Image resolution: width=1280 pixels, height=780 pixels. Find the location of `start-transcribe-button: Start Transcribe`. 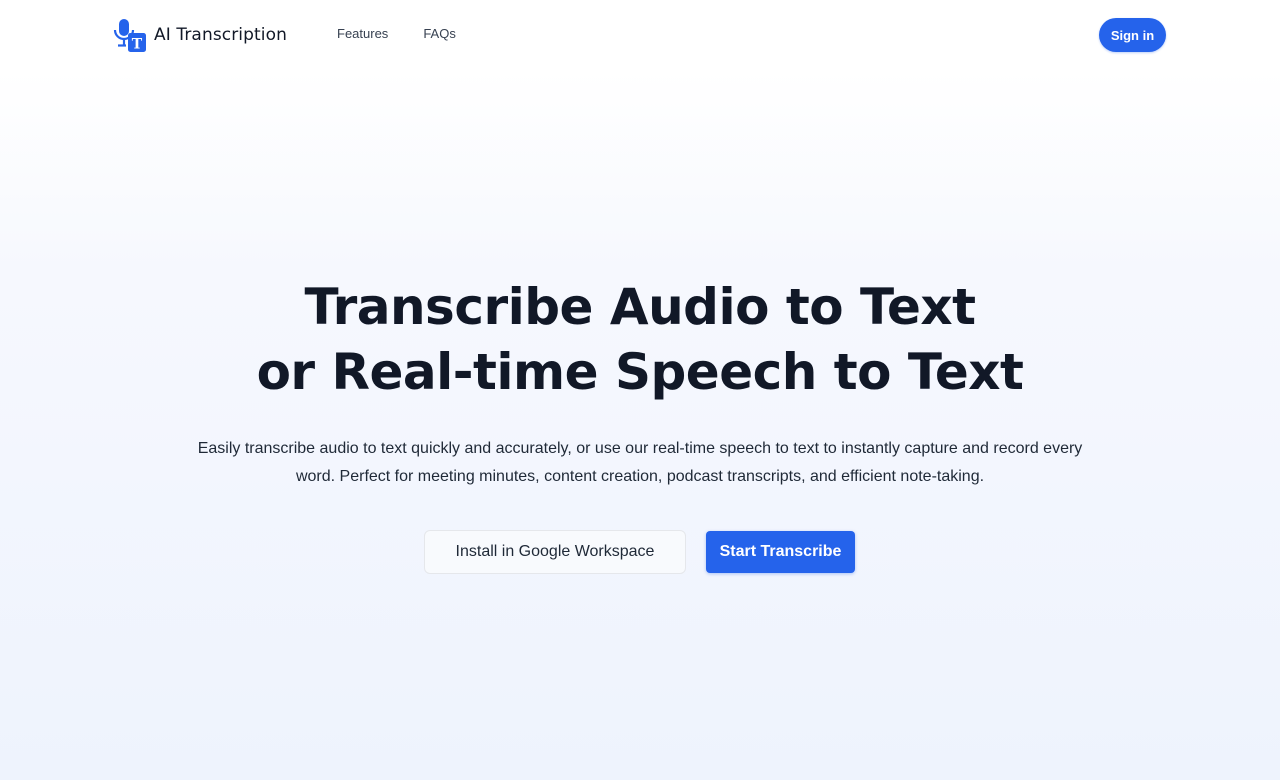

start-transcribe-button: Start Transcribe is located at coordinates (780, 552).